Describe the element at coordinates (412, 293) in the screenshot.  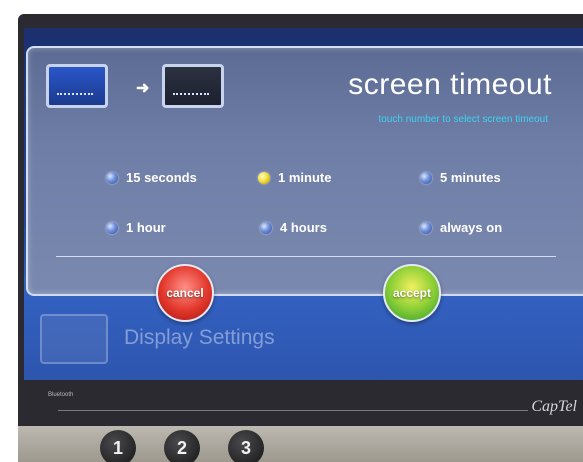
I see `accept-button: accept` at that location.